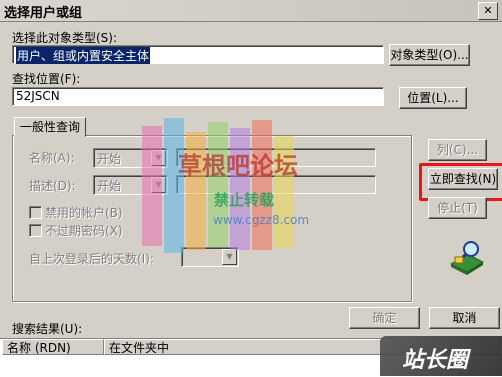 The width and height of the screenshot is (502, 377). What do you see at coordinates (488, 11) in the screenshot?
I see `close-icon: ✕` at bounding box center [488, 11].